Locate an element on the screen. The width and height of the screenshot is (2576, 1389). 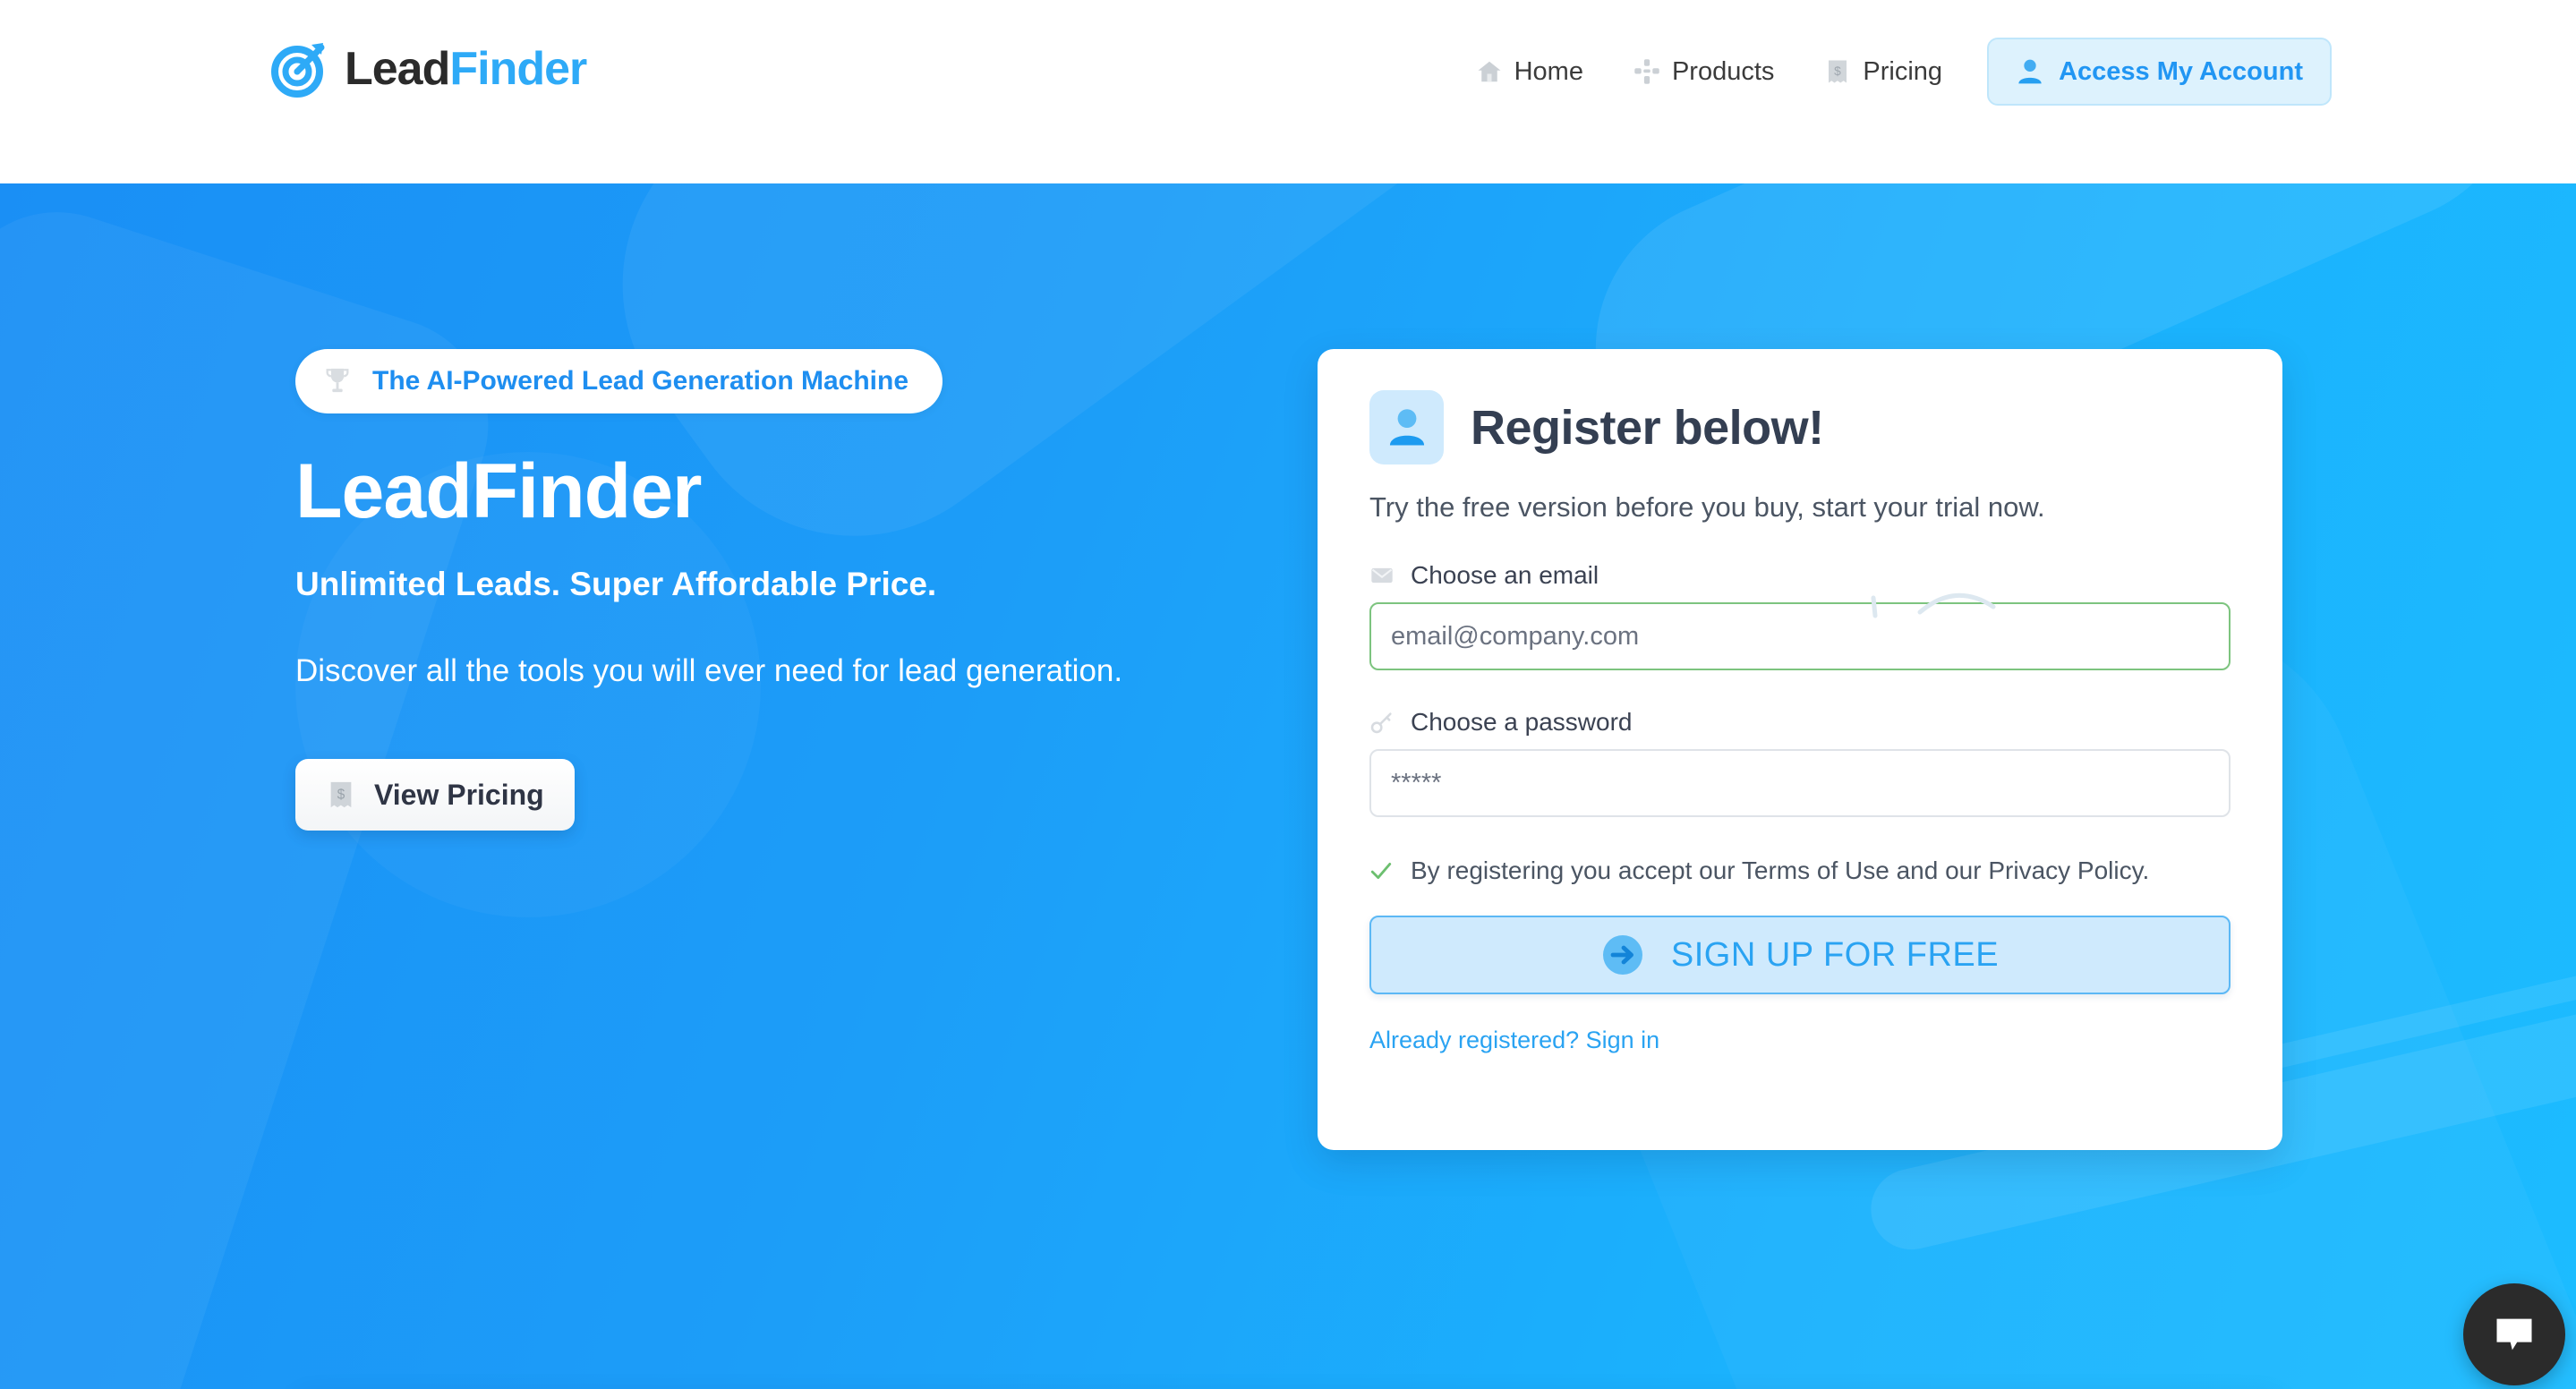
nav-item-pricing-label: Pricing is located at coordinates (1903, 71).